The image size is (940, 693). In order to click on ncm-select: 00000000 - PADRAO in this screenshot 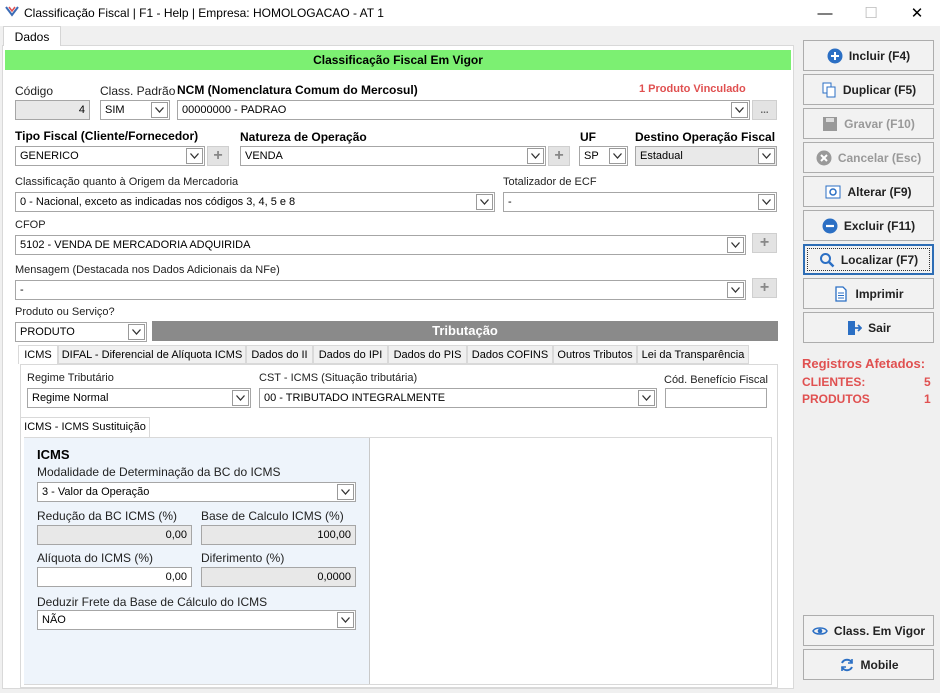, I will do `click(463, 110)`.